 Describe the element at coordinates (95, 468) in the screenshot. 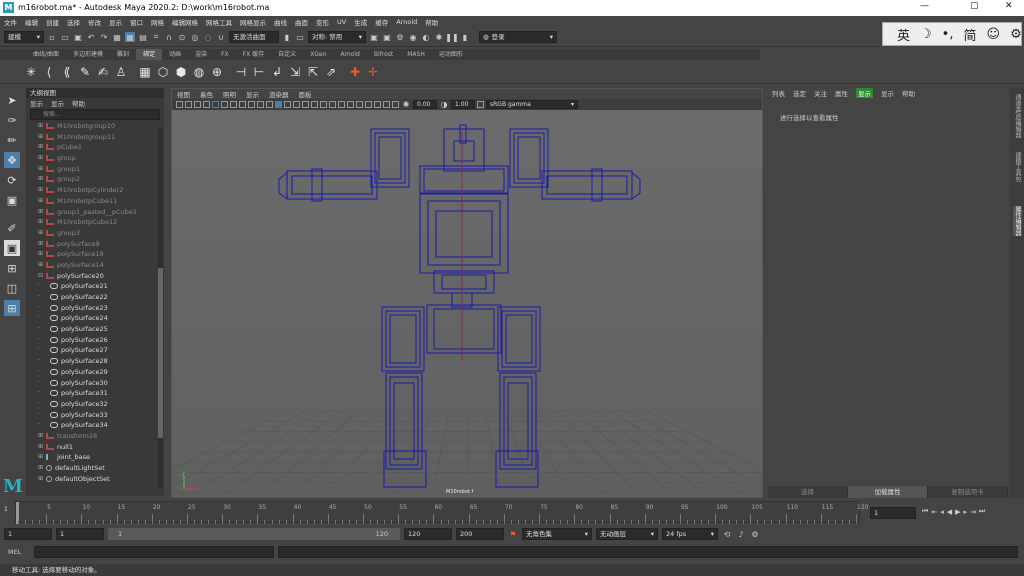

I see `outliner-item: ⊞ defaultLightSet` at that location.